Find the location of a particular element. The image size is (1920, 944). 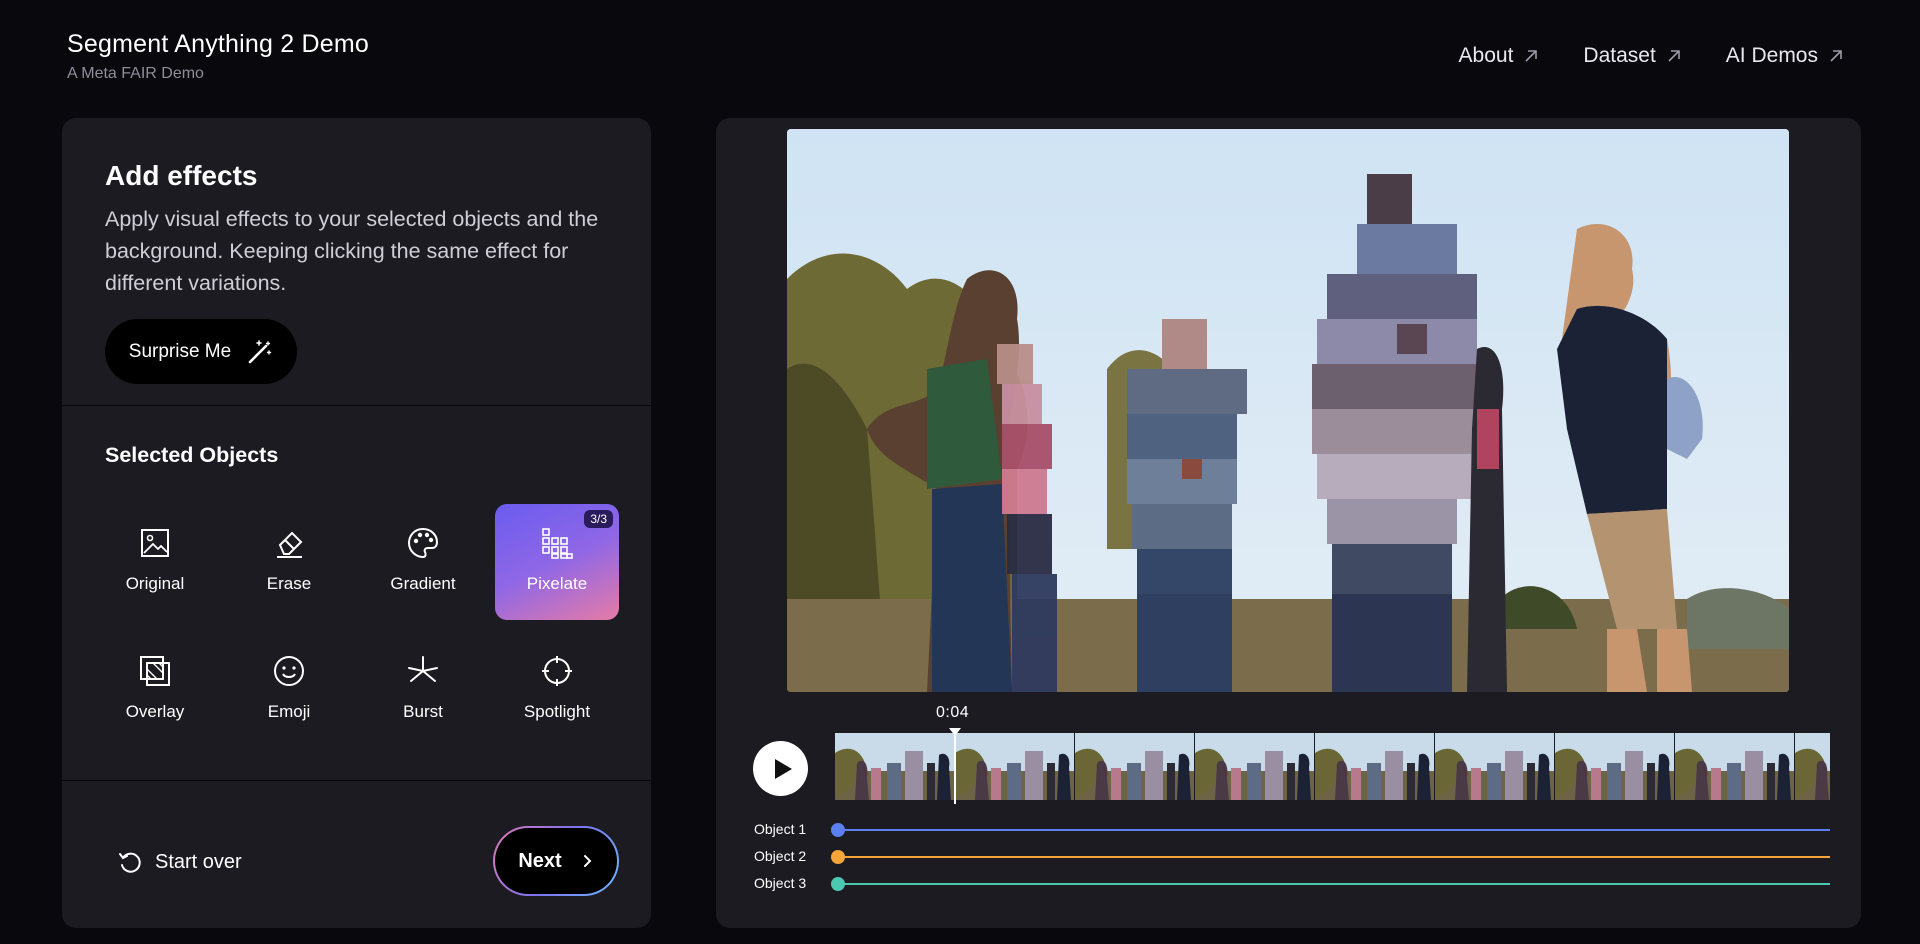

nav-link-label: AI Demos is located at coordinates (1771, 55).